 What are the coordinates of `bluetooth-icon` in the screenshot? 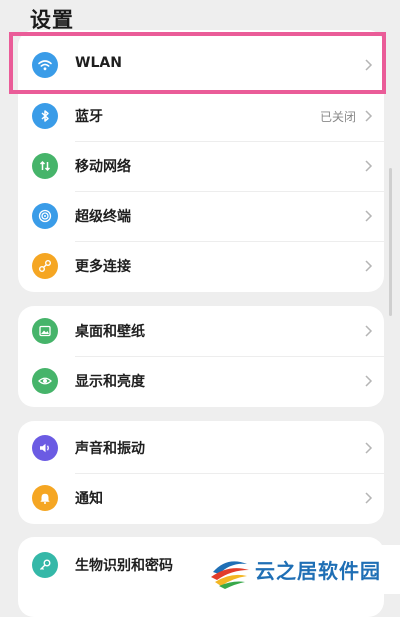 It's located at (45, 116).